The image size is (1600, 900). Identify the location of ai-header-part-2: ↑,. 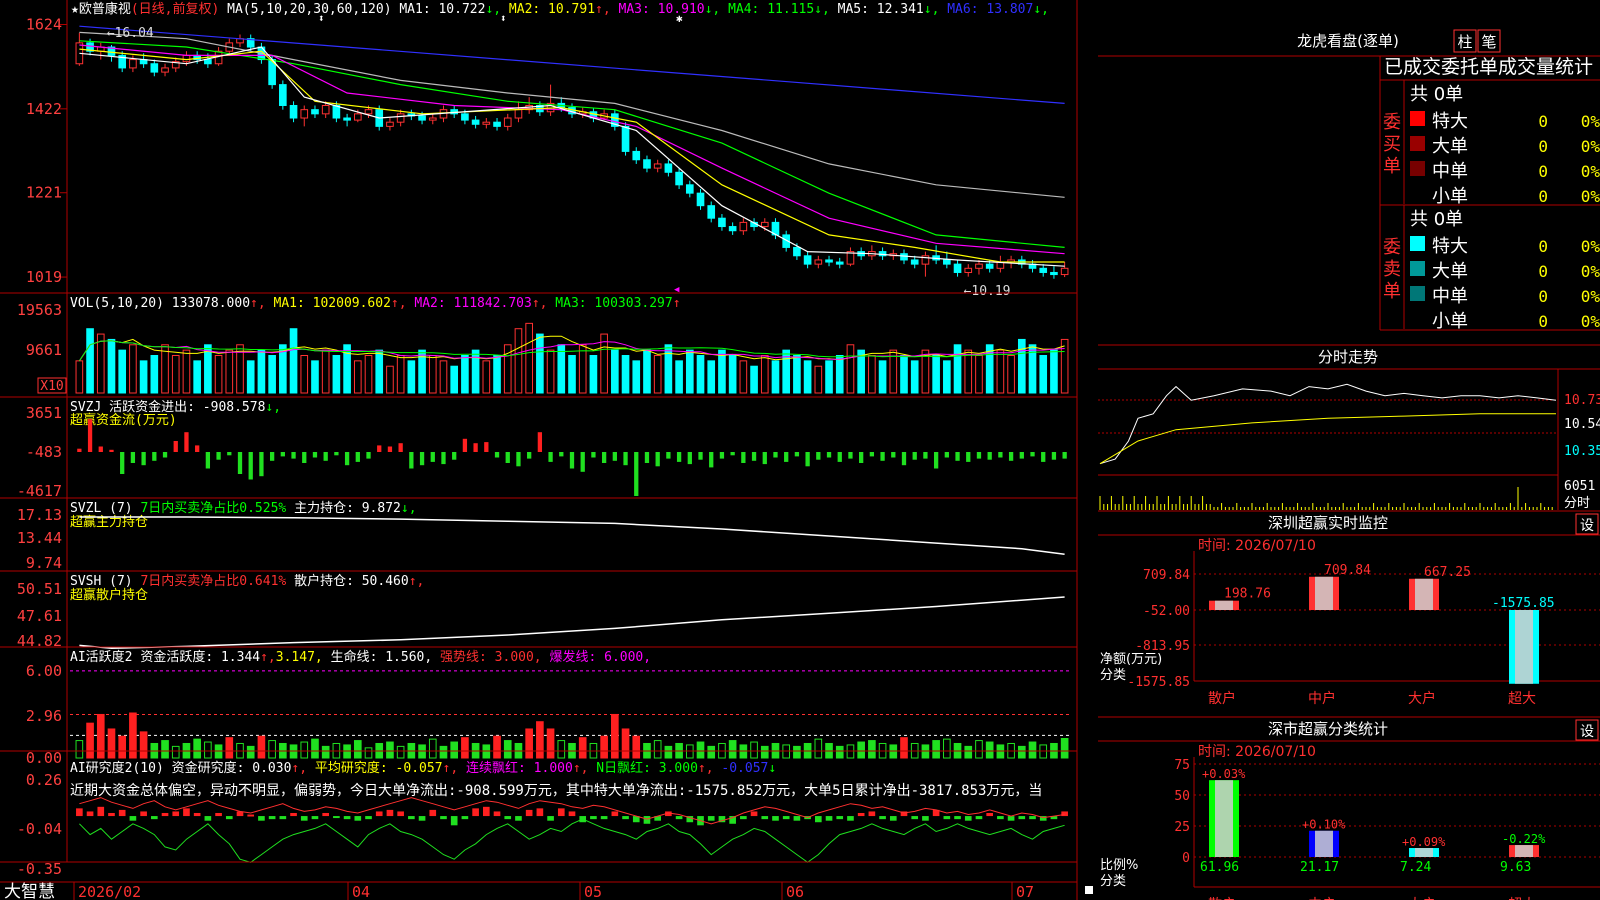
(268, 657).